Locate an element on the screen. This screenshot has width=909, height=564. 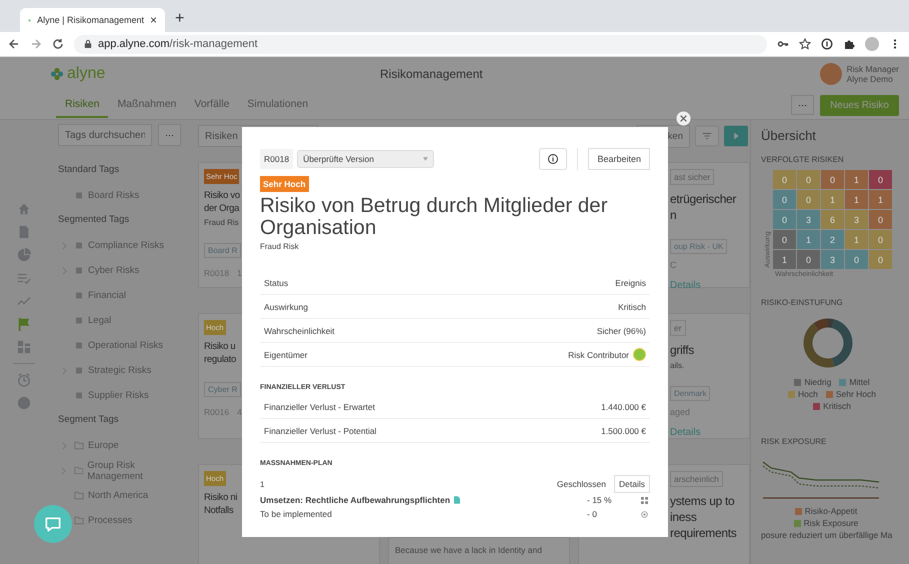
field-value: Risk Contributor is located at coordinates (598, 355).